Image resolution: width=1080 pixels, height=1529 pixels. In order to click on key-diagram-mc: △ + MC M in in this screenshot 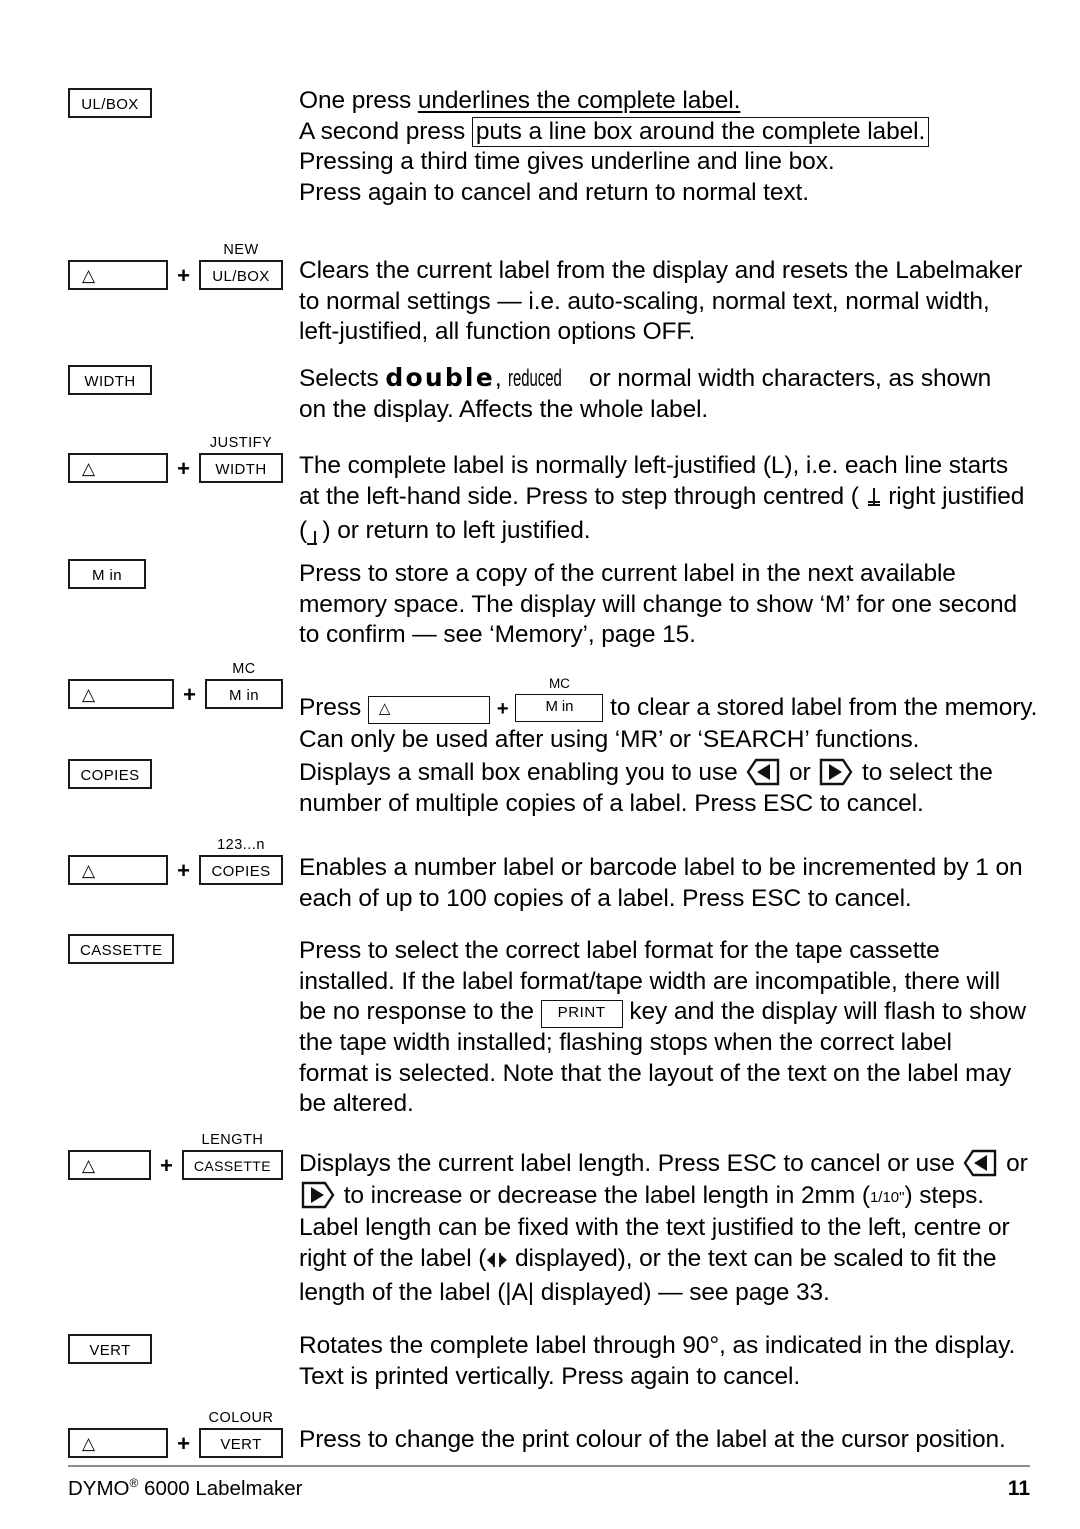, I will do `click(175, 685)`.